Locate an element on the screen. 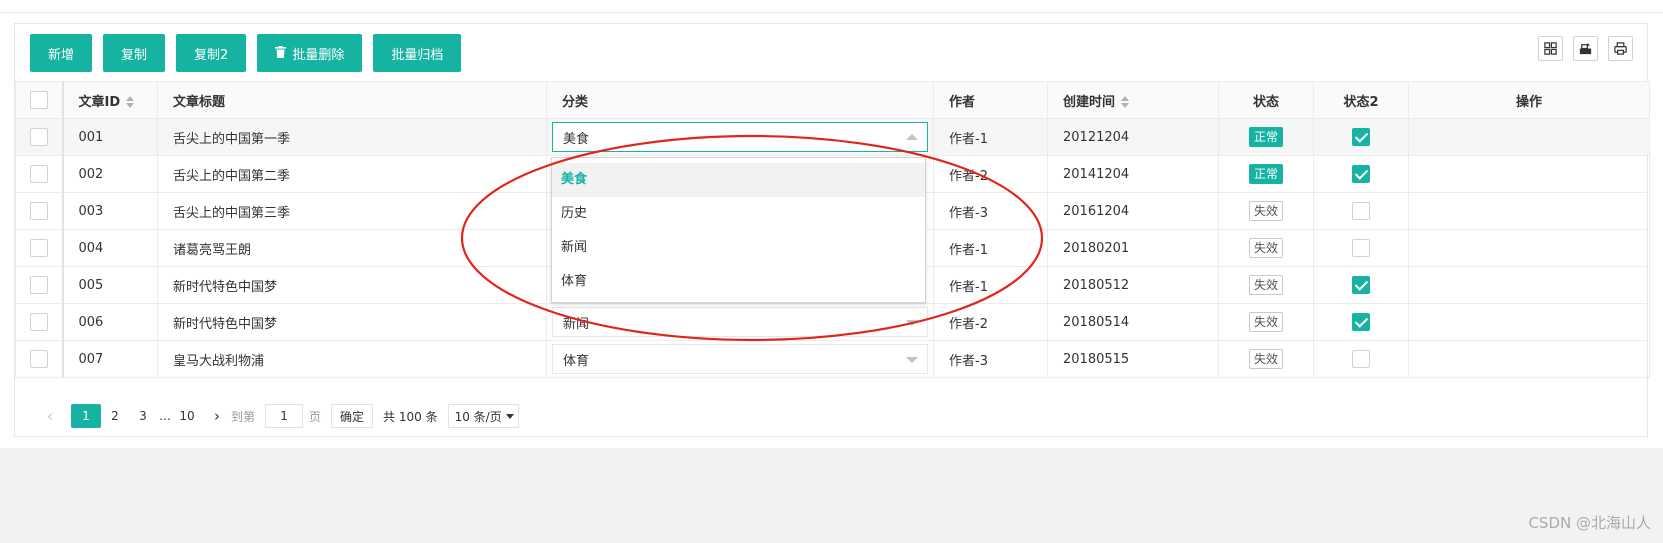  cell-status: 正常 is located at coordinates (1266, 174).